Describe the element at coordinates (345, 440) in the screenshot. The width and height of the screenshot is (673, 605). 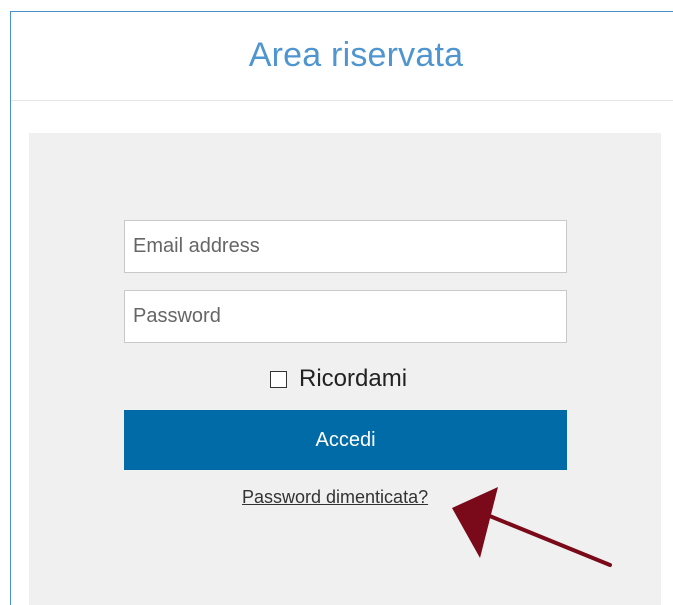
I see `login-button: Accedi` at that location.